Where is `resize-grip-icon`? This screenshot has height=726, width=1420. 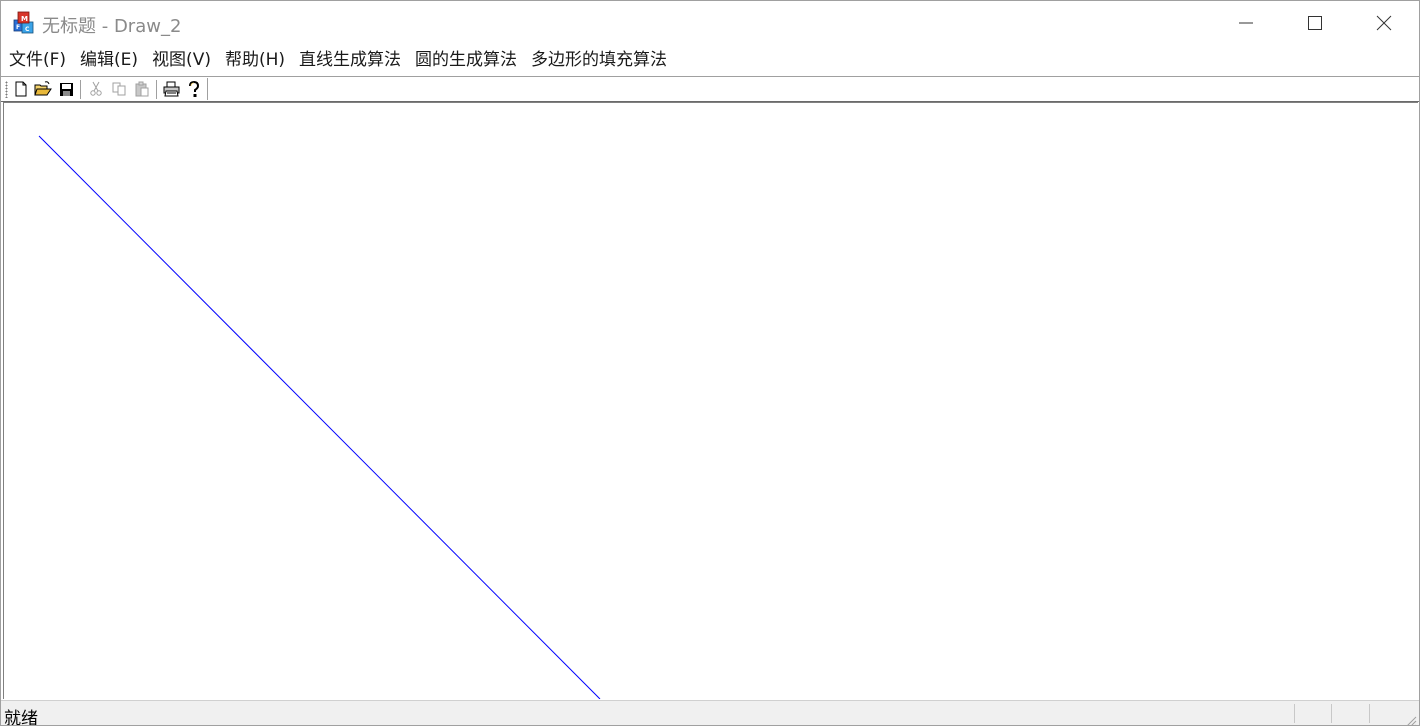
resize-grip-icon is located at coordinates (1411, 718).